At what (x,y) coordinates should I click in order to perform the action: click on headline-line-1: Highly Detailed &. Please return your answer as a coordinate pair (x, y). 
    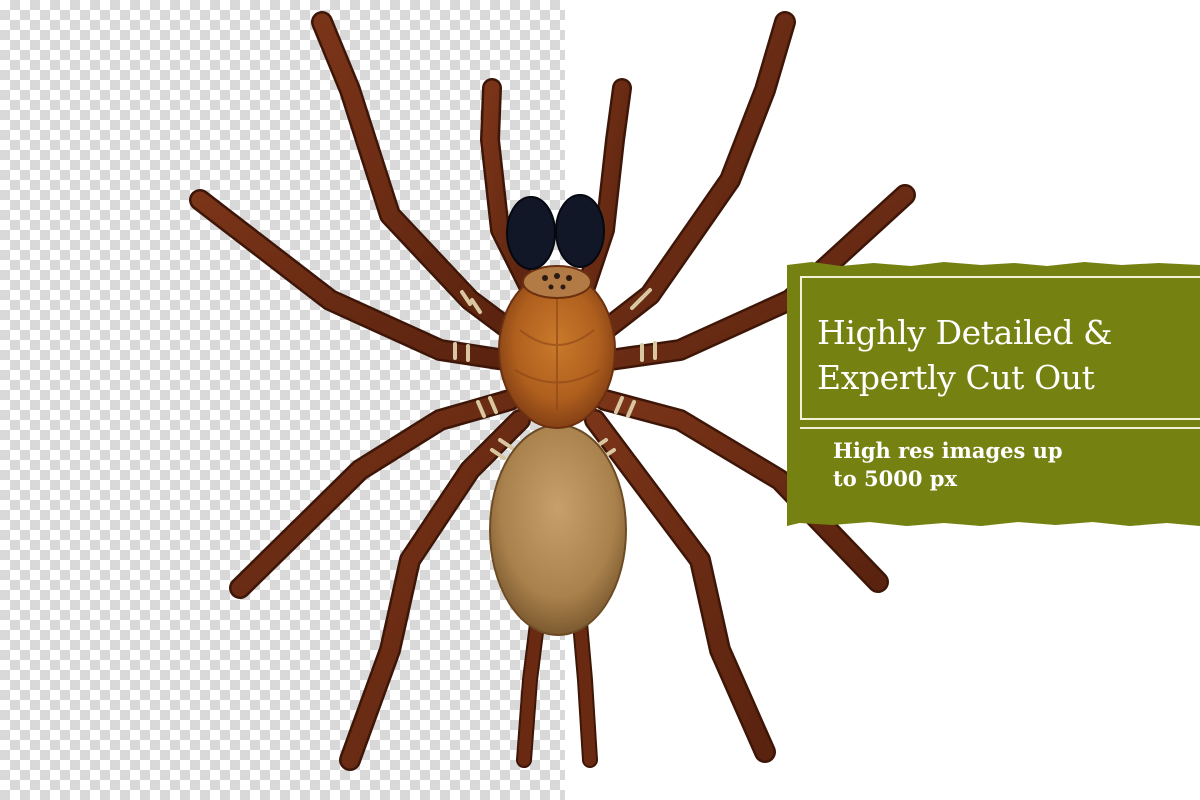
    Looking at the image, I should click on (965, 332).